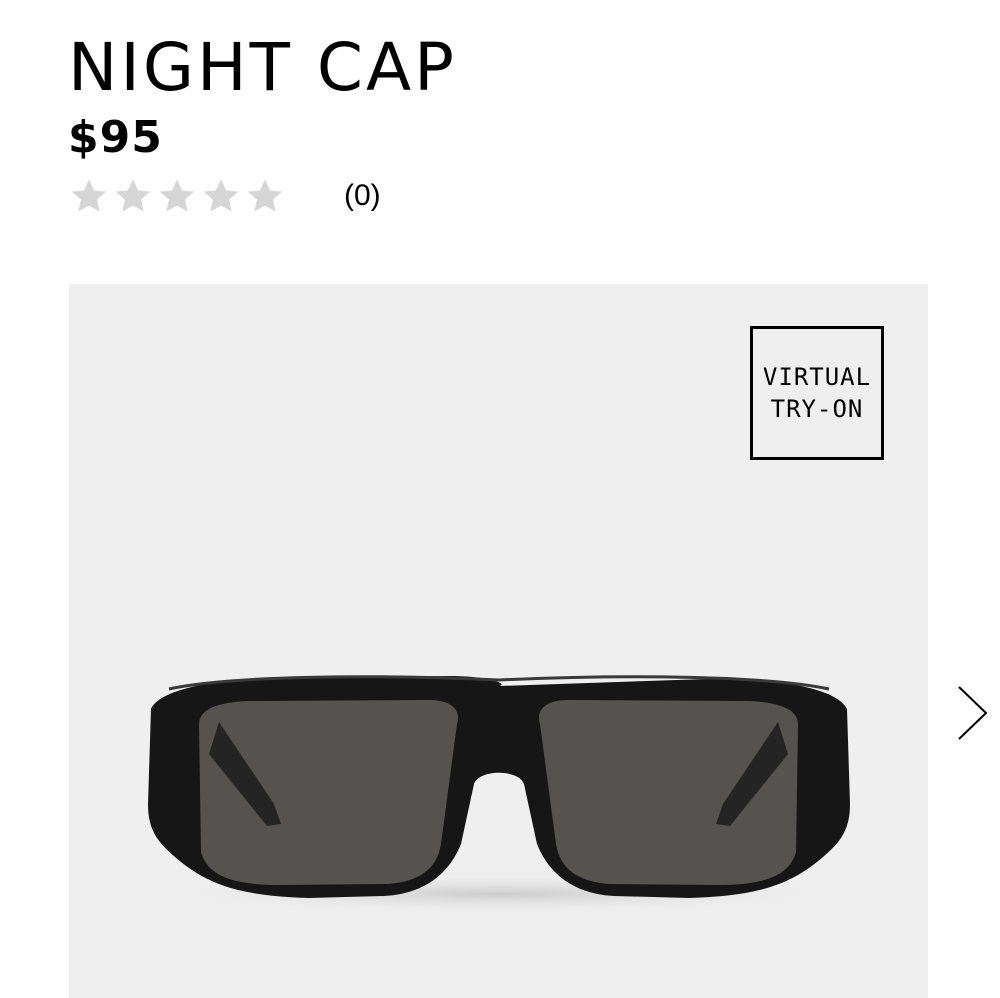 This screenshot has width=1000, height=998. I want to click on chevron-right-icon, so click(973, 713).